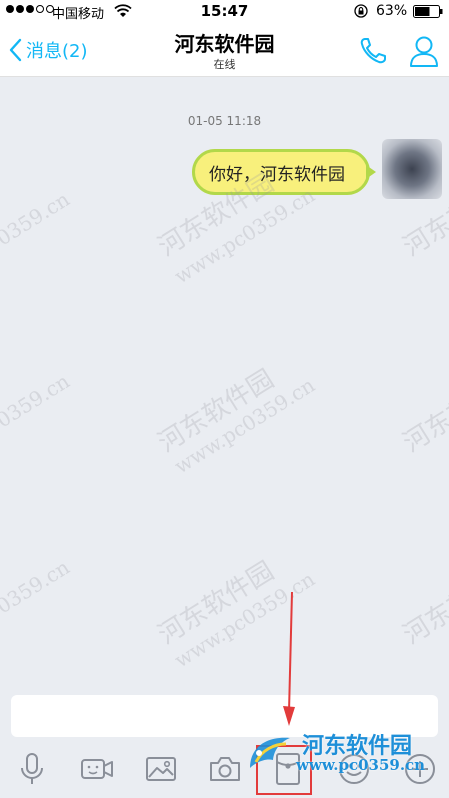 The height and width of the screenshot is (798, 449). I want to click on red-packet-icon, so click(288, 769).